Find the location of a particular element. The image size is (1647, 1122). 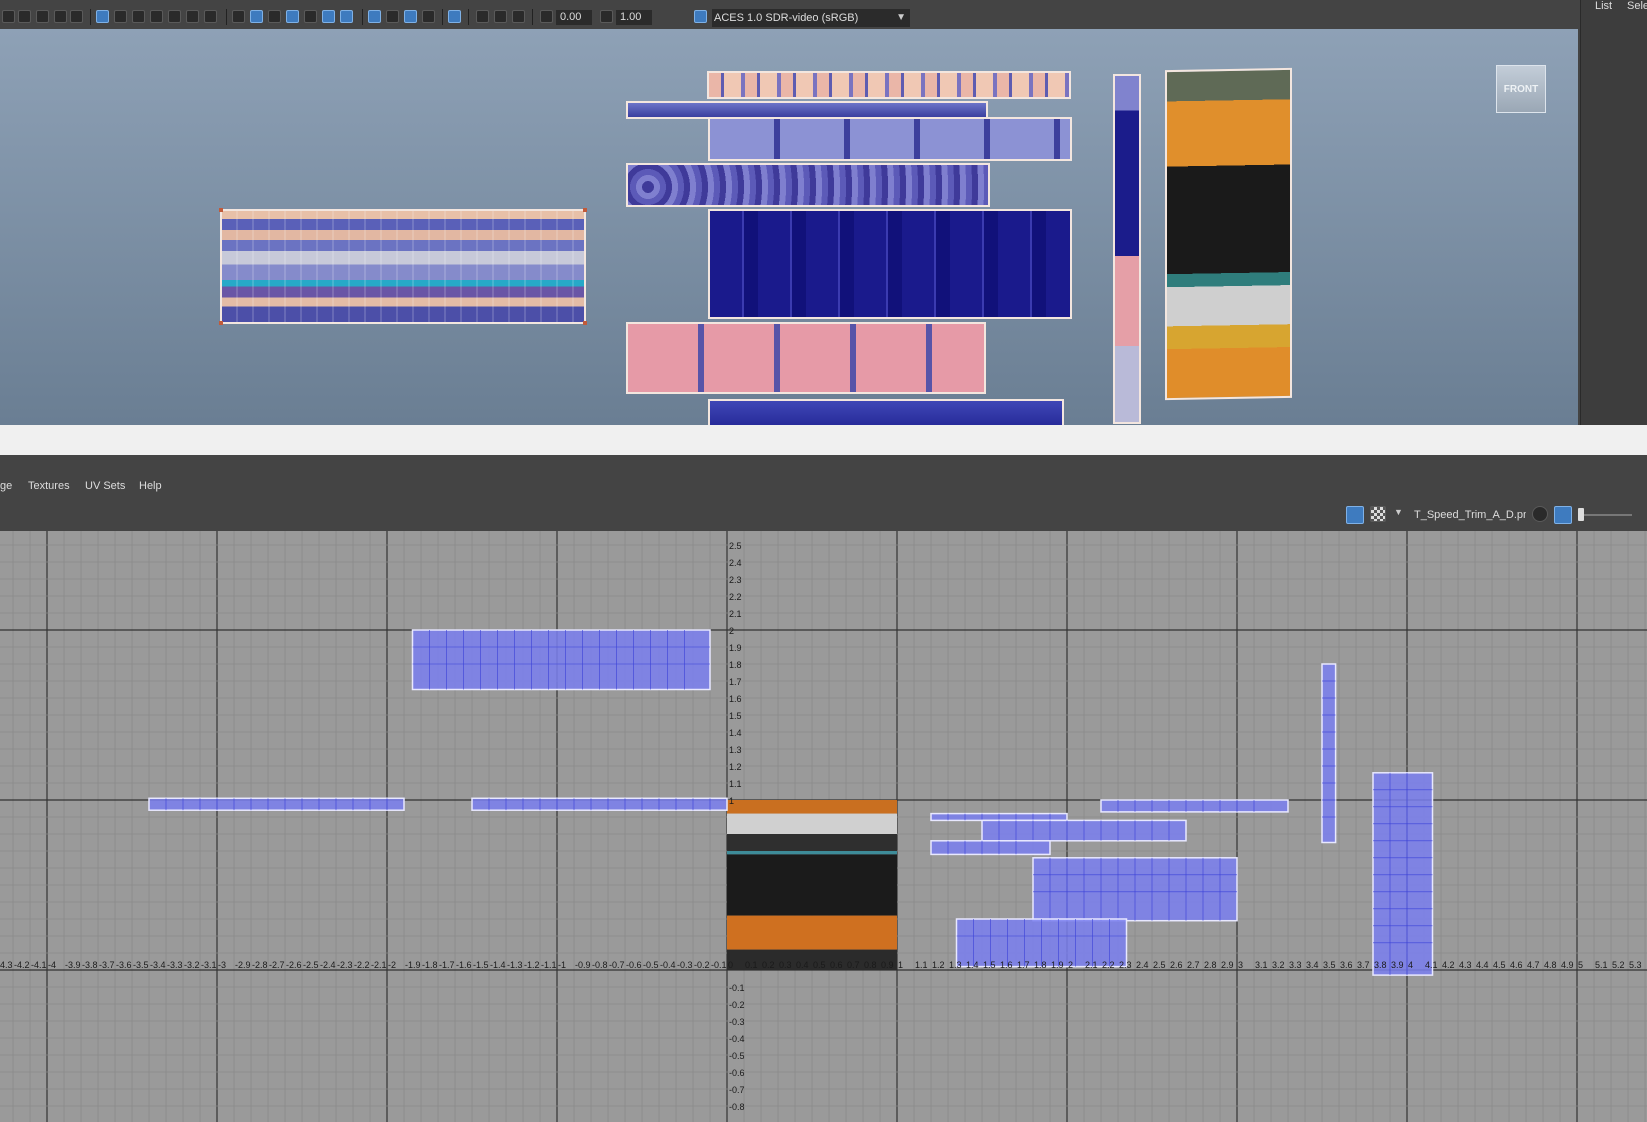

menu-textures: Textures is located at coordinates (49, 486).